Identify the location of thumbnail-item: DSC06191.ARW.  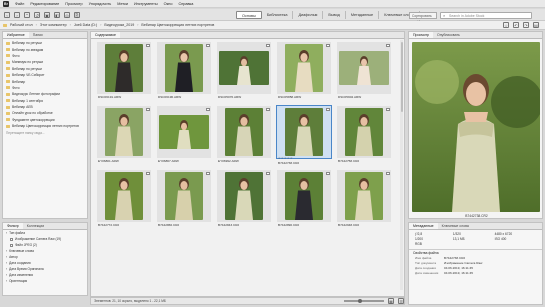
(124, 72).